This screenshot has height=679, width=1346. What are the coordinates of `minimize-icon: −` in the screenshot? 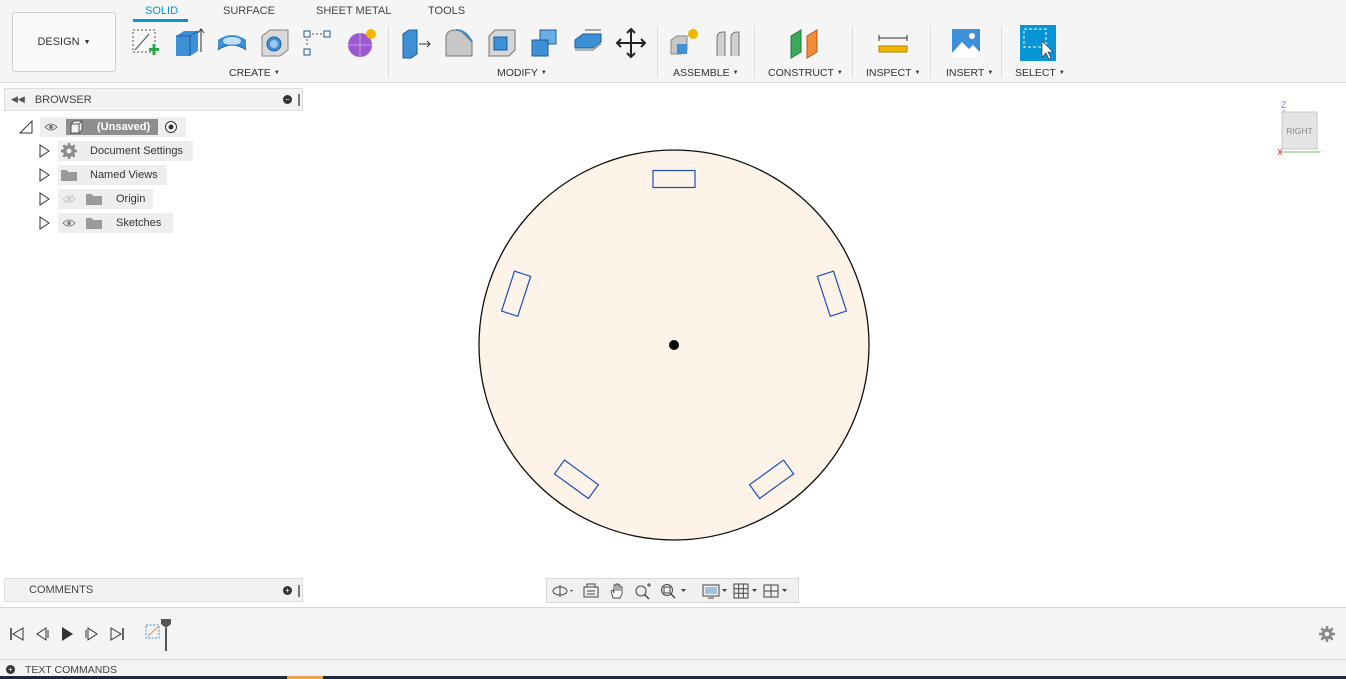 It's located at (287, 99).